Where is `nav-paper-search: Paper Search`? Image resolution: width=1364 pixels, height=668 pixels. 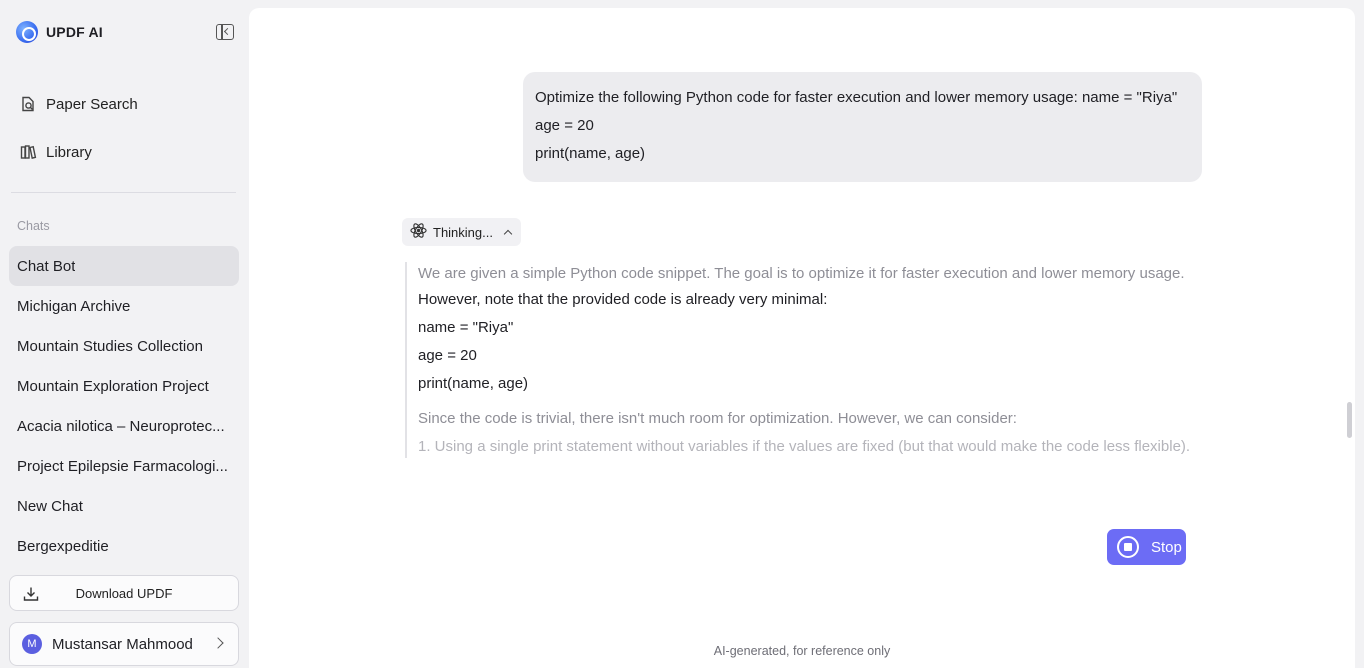
nav-paper-search: Paper Search is located at coordinates (78, 104).